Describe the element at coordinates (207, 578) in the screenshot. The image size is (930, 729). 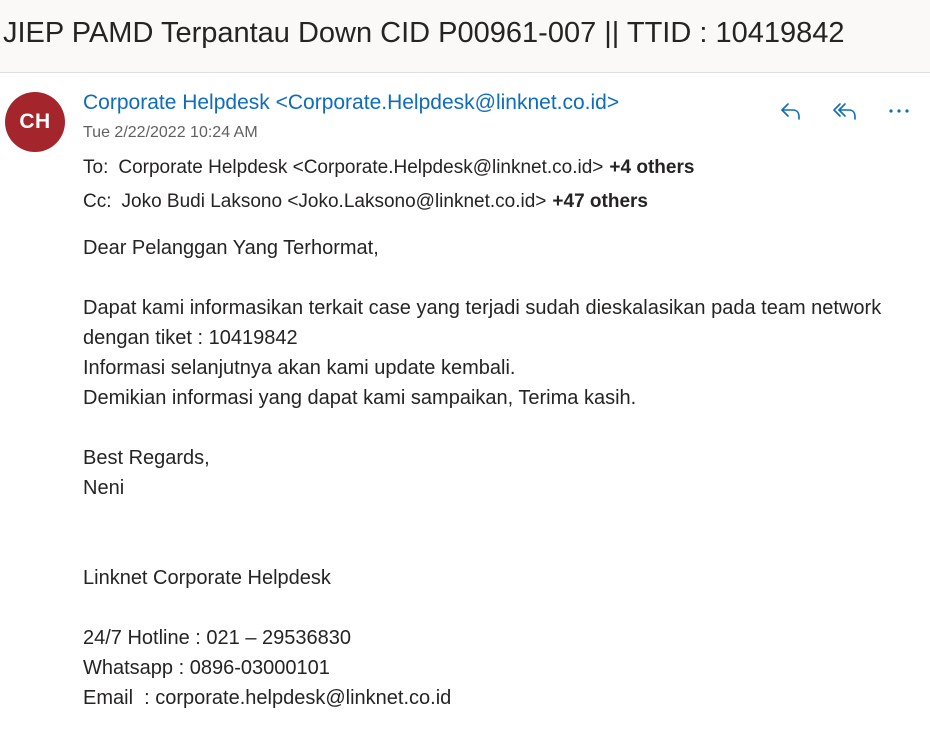
I see `signature-company: Linknet Corporate Helpdesk` at that location.